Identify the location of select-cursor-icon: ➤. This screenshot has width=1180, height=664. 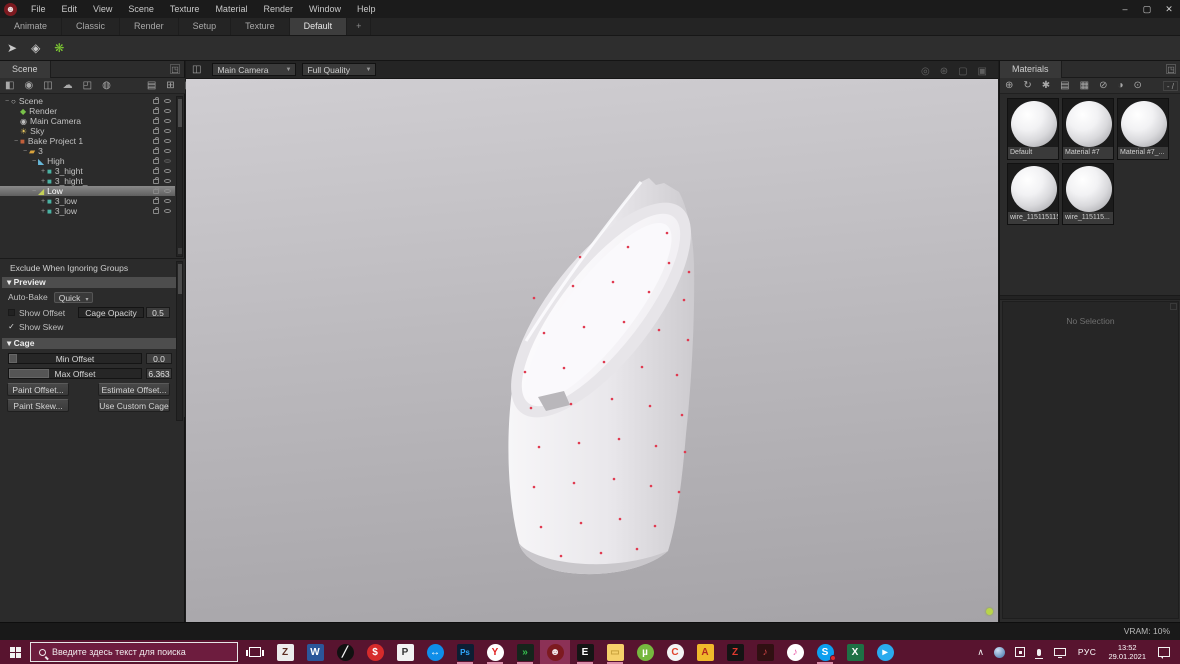
(12, 48).